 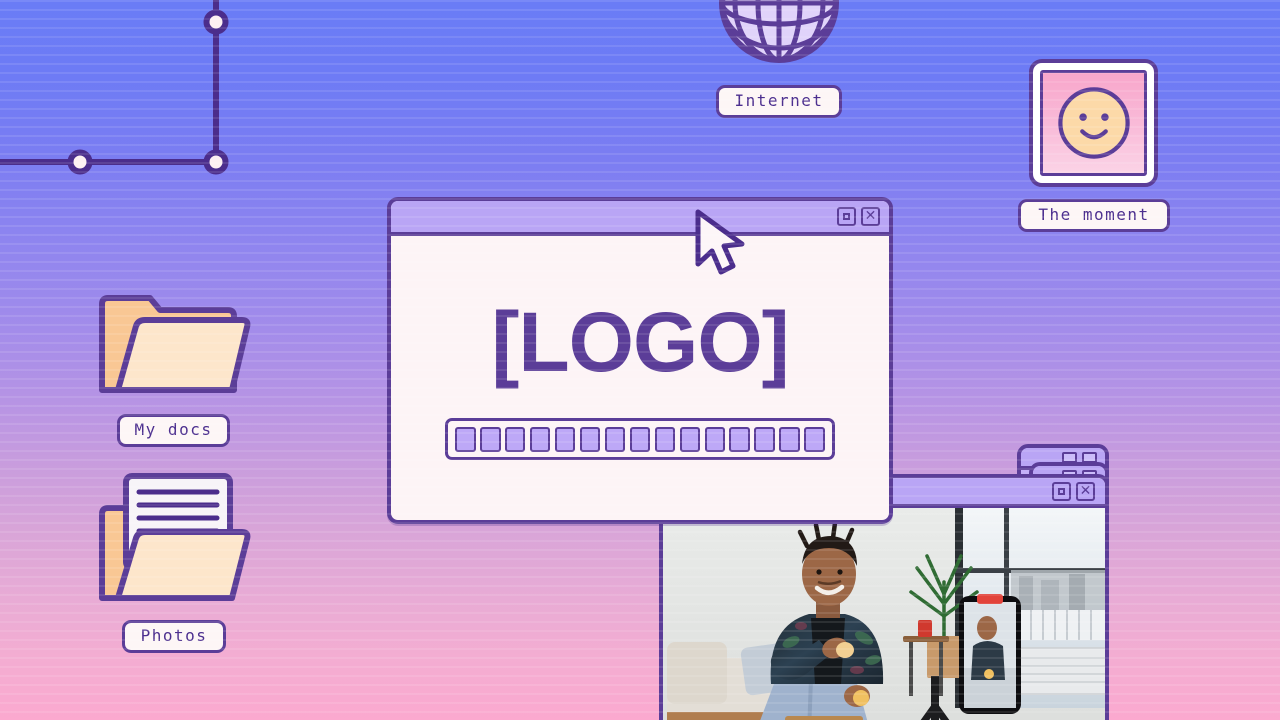 I want to click on internet-label: Internet, so click(x=779, y=102).